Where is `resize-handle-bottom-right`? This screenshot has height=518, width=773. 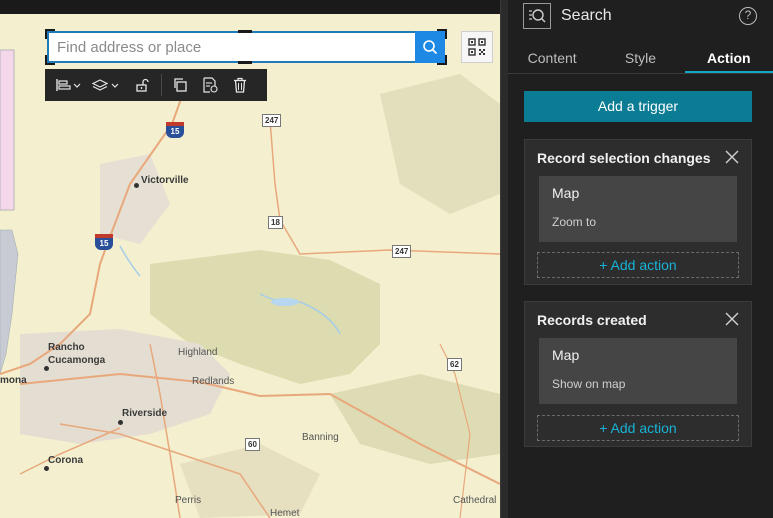
resize-handle-bottom-right is located at coordinates (442, 60).